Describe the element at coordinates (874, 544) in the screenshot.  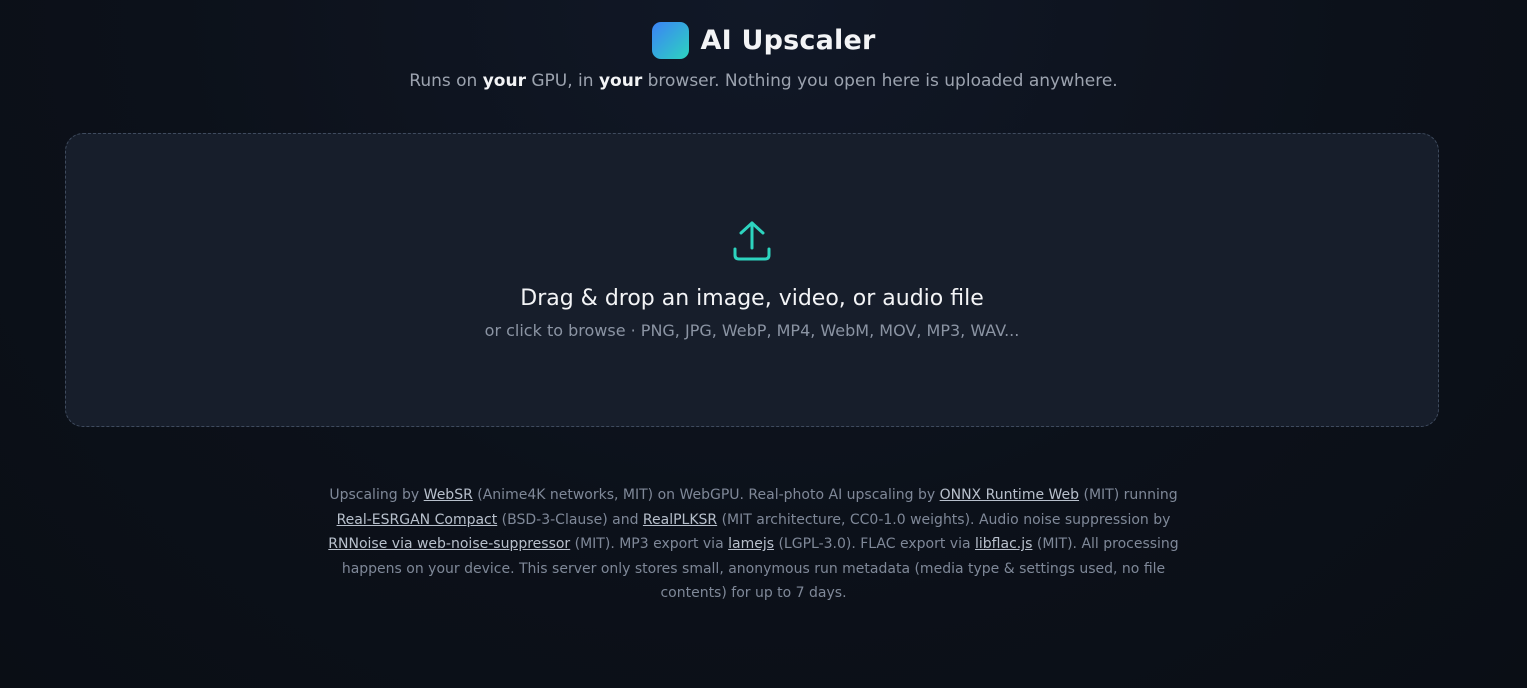
I see `footer-text: (LGPL-3.0). FLAC export via` at that location.